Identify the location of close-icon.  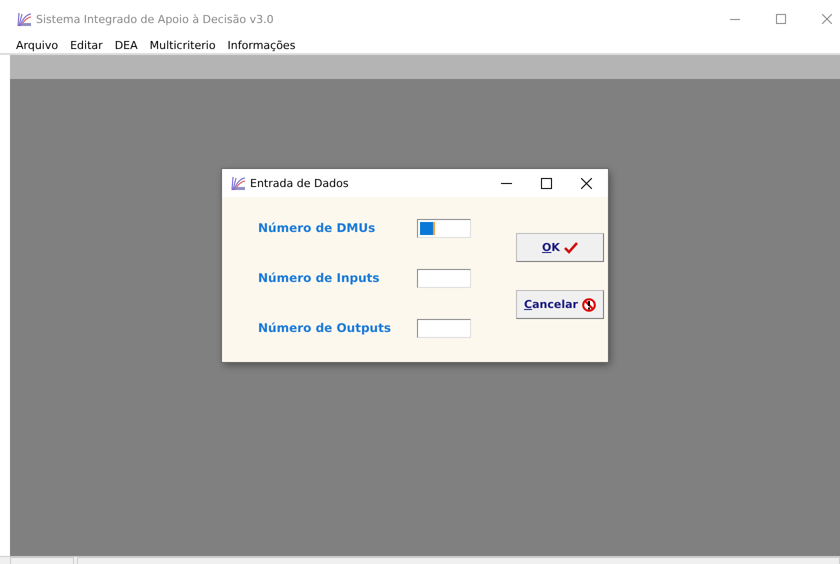
(586, 183).